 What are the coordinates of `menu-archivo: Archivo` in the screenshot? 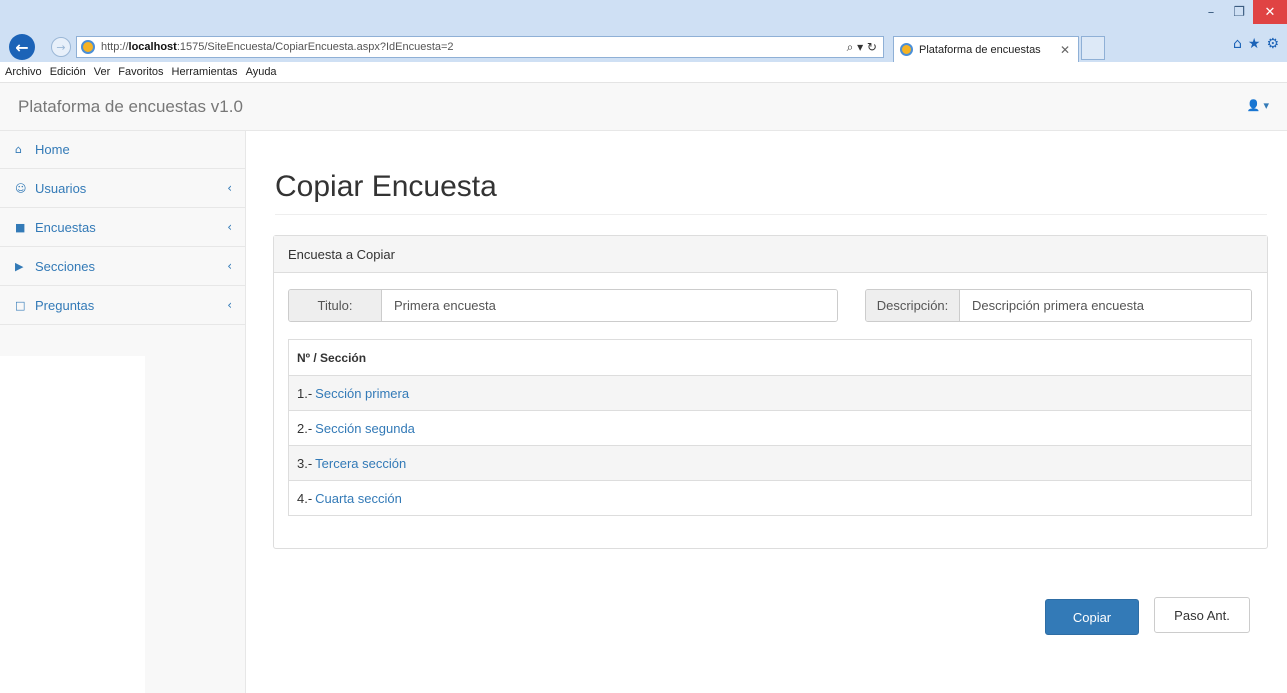 It's located at (23, 72).